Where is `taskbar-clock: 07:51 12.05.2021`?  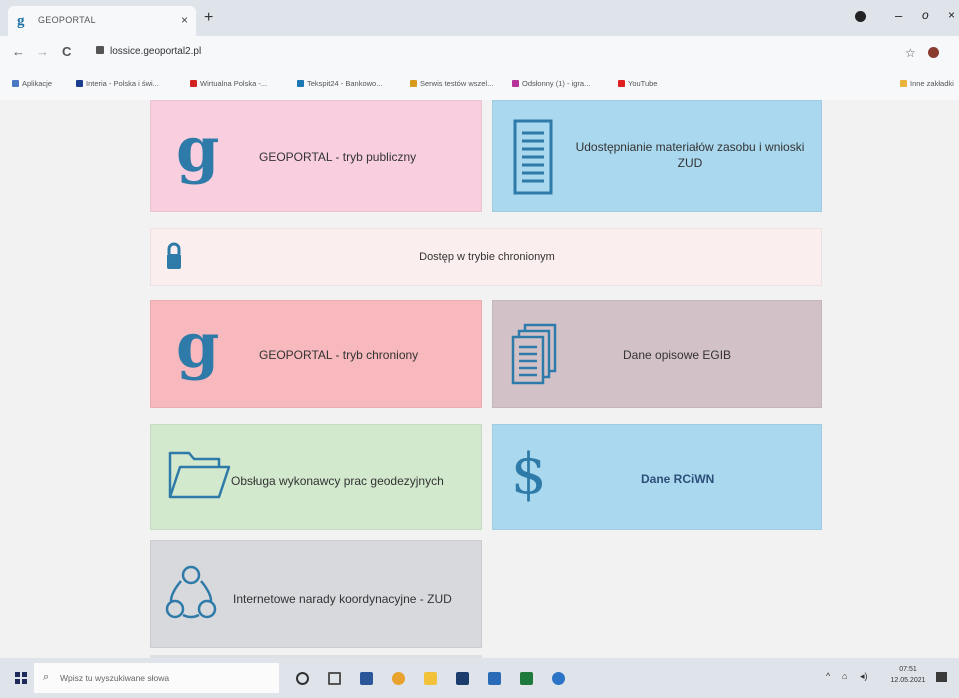
taskbar-clock: 07:51 12.05.2021 is located at coordinates (908, 675).